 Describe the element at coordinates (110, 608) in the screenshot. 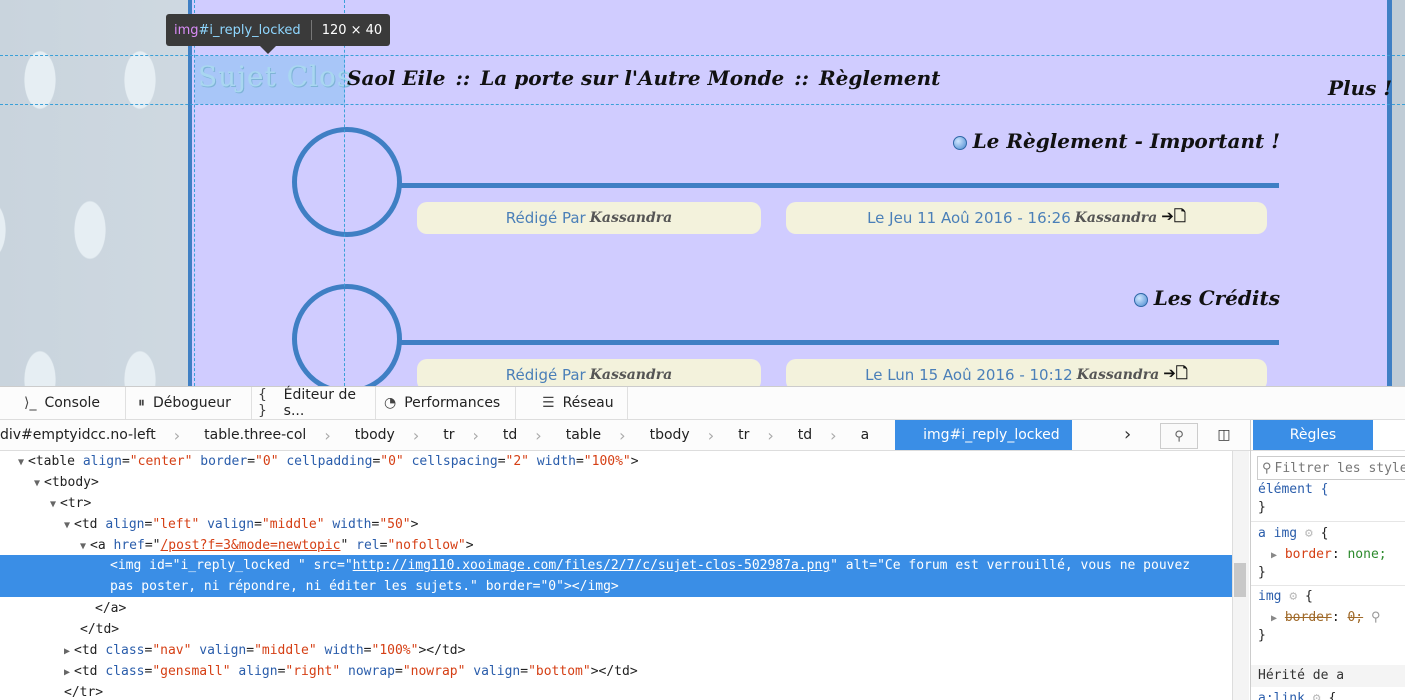

I see `markup-line: </a>` at that location.